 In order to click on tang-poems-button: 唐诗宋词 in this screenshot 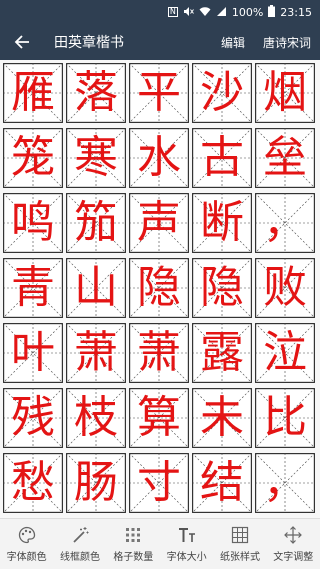, I will do `click(287, 42)`.